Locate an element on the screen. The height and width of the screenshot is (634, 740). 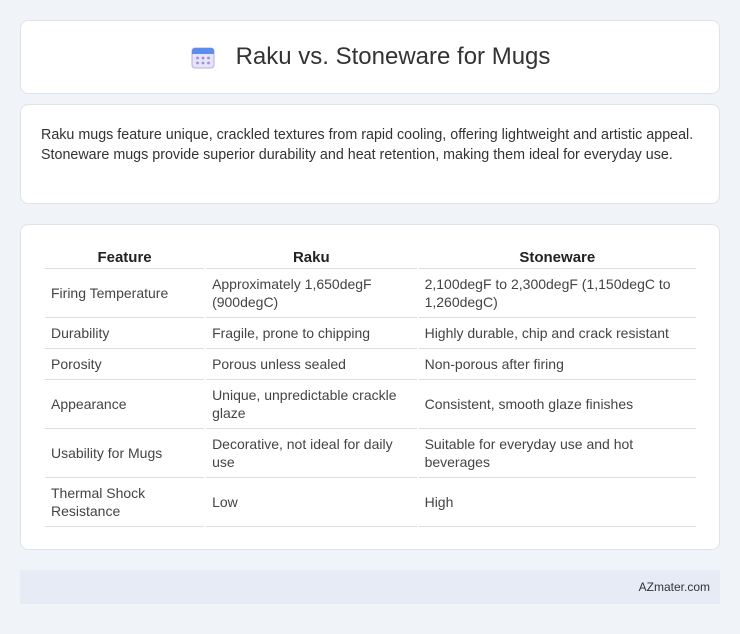
header-stoneware: Stoneware is located at coordinates (557, 257).